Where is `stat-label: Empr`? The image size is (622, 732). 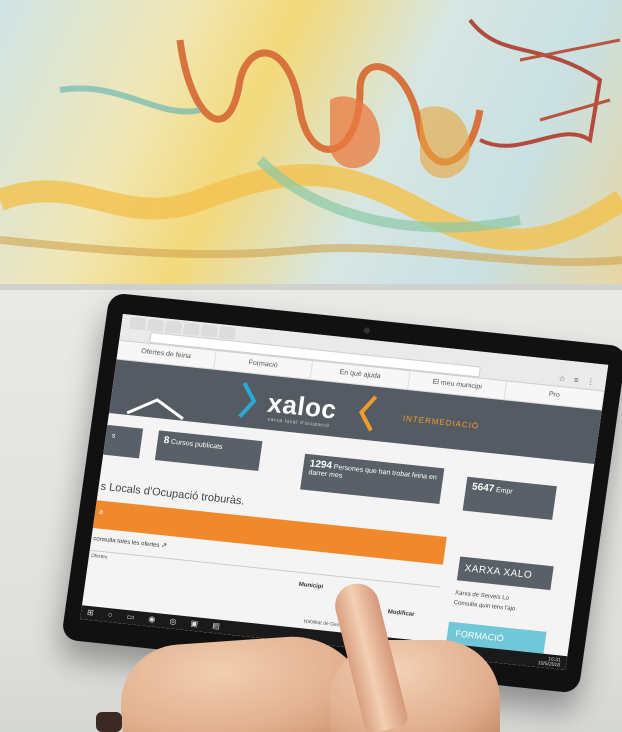
stat-label: Empr is located at coordinates (504, 491).